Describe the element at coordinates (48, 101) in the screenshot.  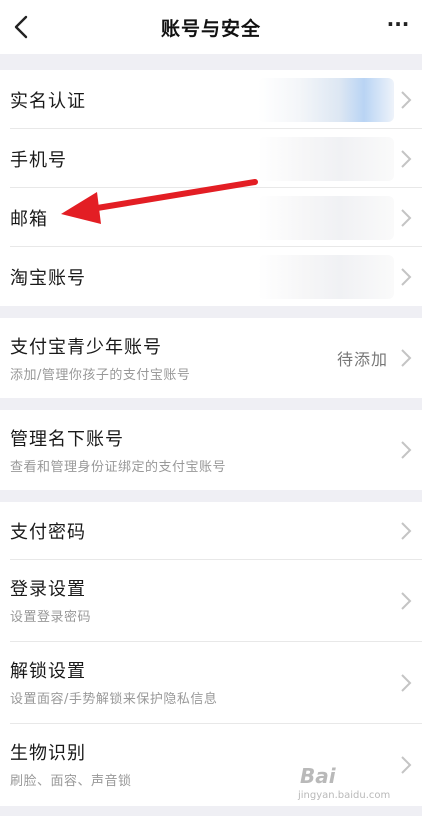
I see `row-label: 实名认证` at that location.